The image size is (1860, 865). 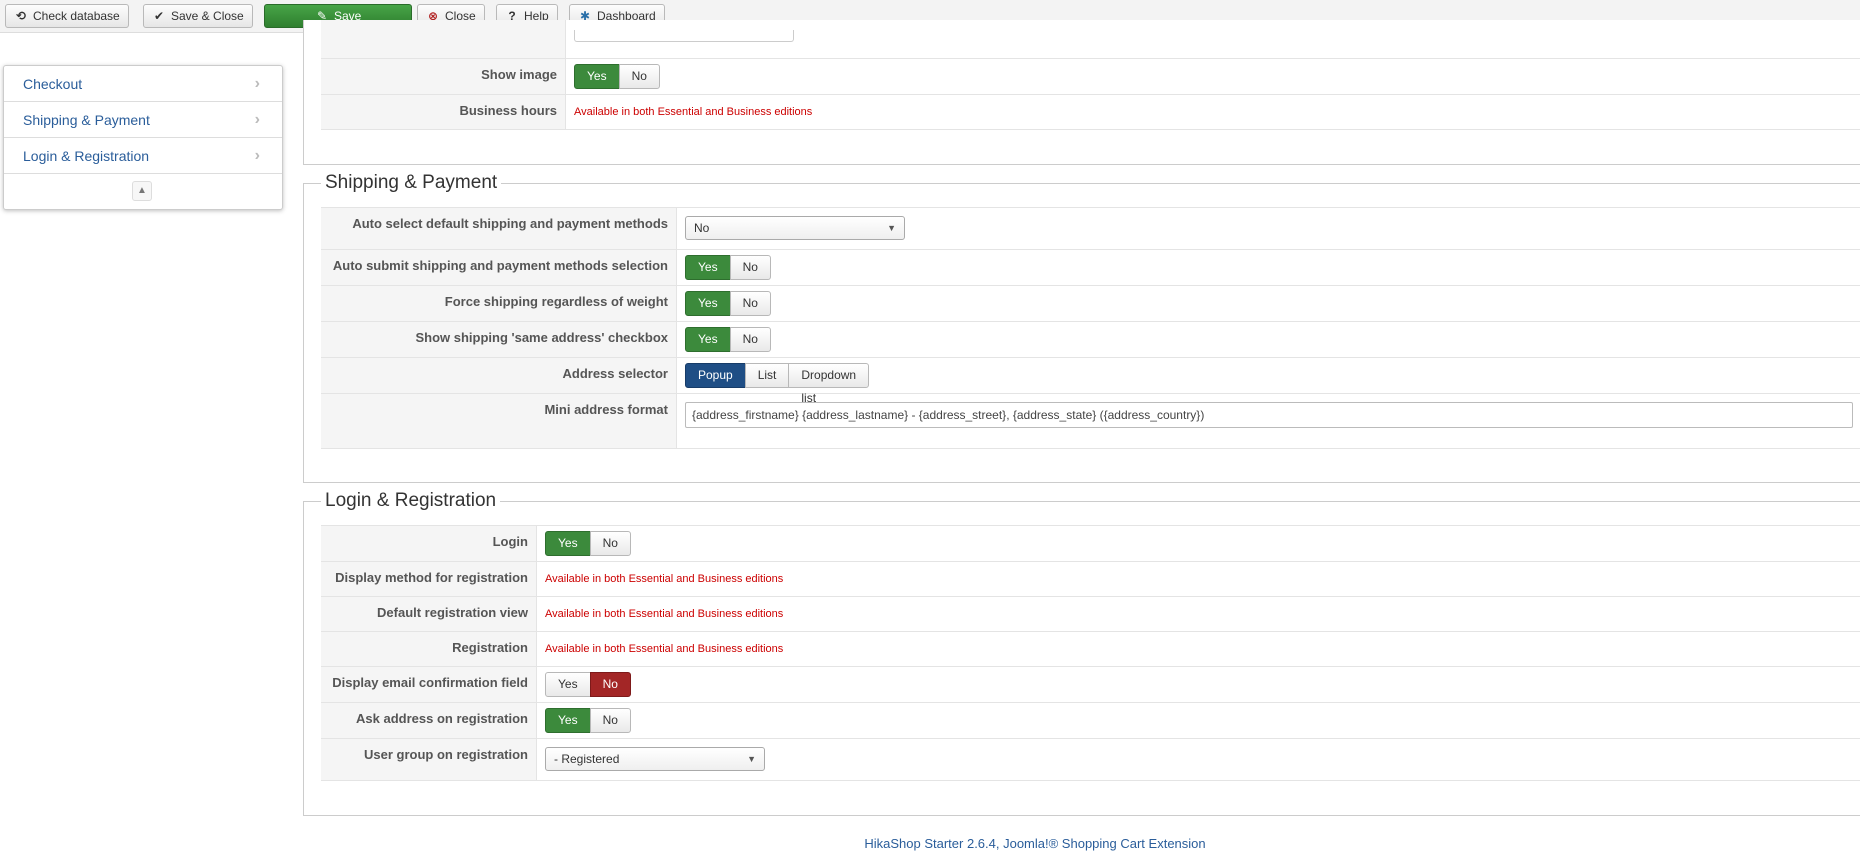 I want to click on email-confirm-yes: Yes, so click(x=568, y=684).